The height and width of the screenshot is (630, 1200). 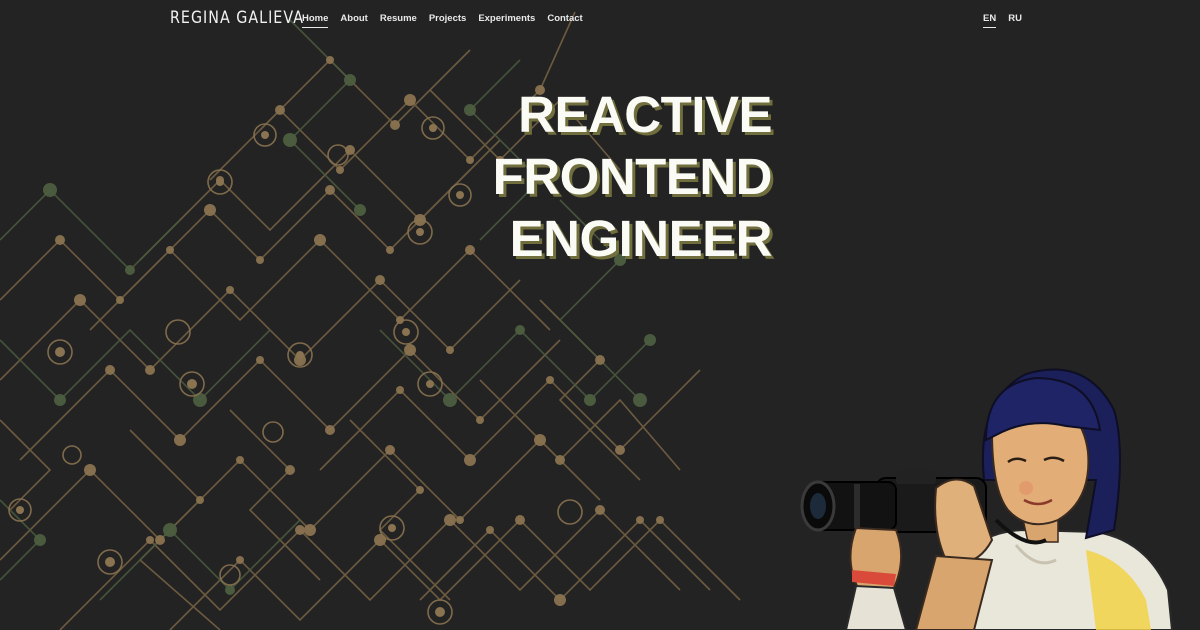 I want to click on woman-with-camera-illustration, so click(x=987, y=499).